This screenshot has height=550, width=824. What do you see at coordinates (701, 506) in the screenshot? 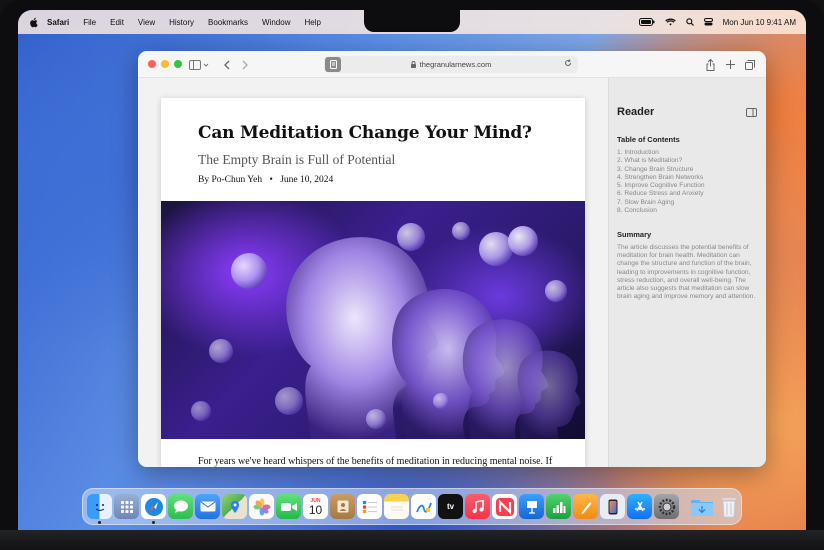
I see `downloads-folder-icon` at bounding box center [701, 506].